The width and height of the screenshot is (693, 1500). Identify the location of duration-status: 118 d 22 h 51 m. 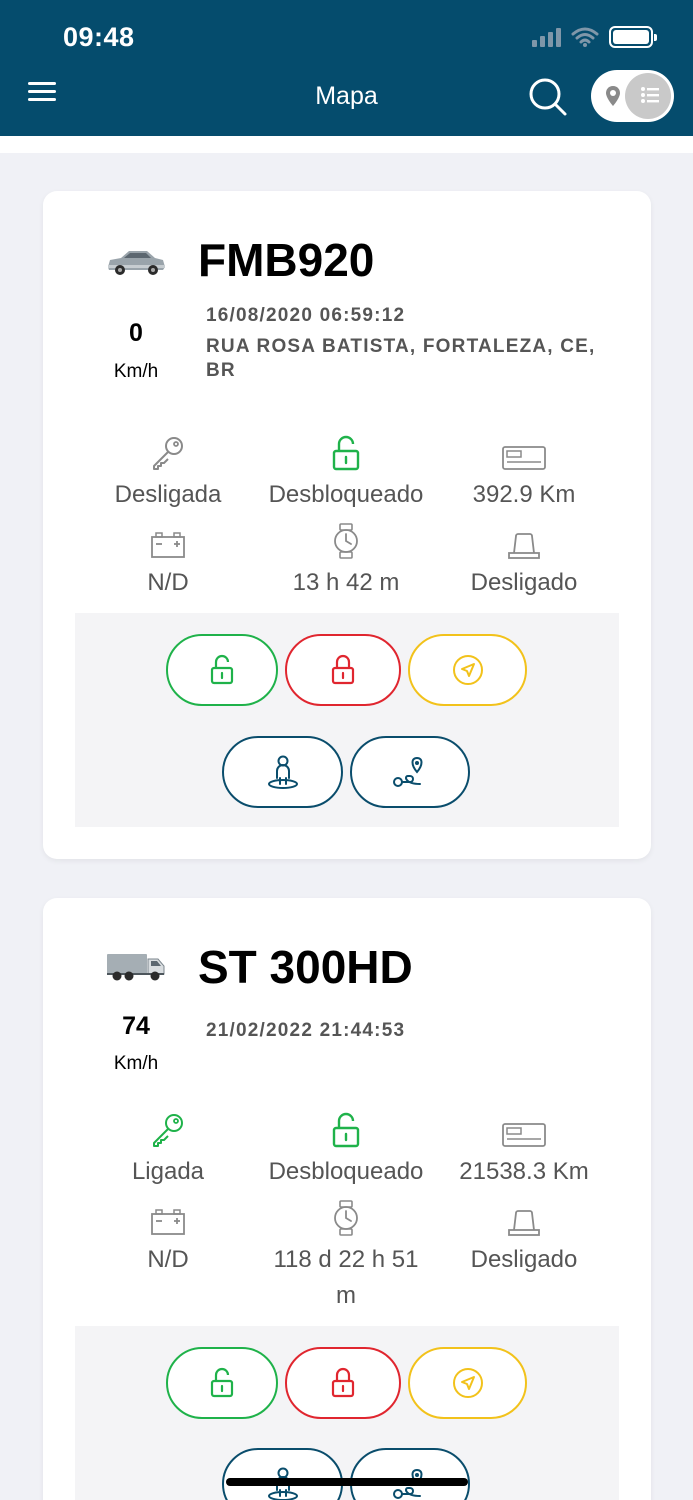
(346, 1256).